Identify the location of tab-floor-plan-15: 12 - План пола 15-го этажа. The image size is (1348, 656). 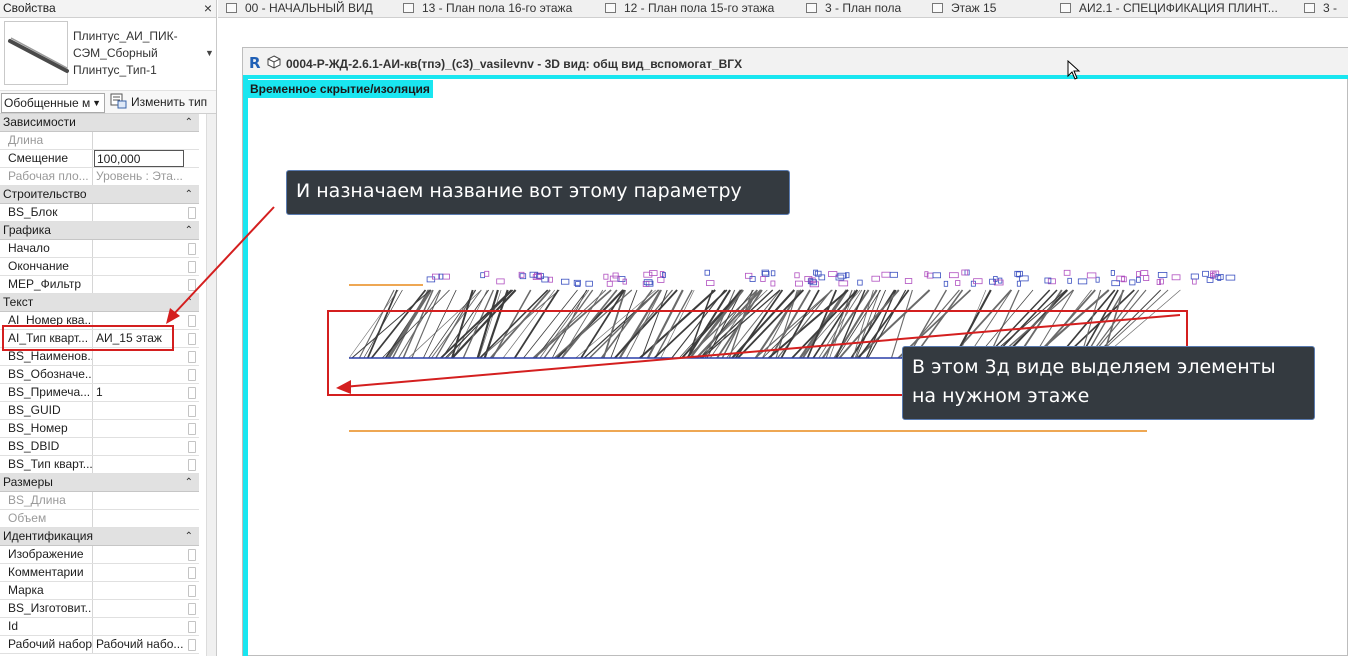
(689, 8).